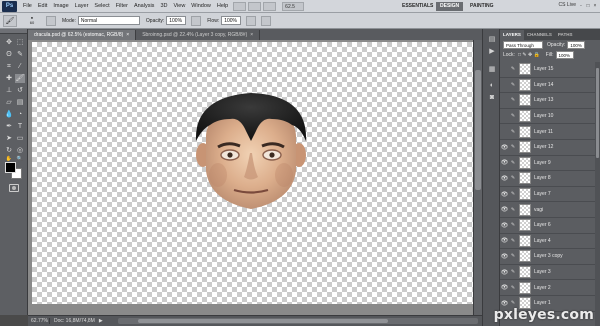  Describe the element at coordinates (9, 114) in the screenshot. I see `blur-tool-icon: 💧` at that location.